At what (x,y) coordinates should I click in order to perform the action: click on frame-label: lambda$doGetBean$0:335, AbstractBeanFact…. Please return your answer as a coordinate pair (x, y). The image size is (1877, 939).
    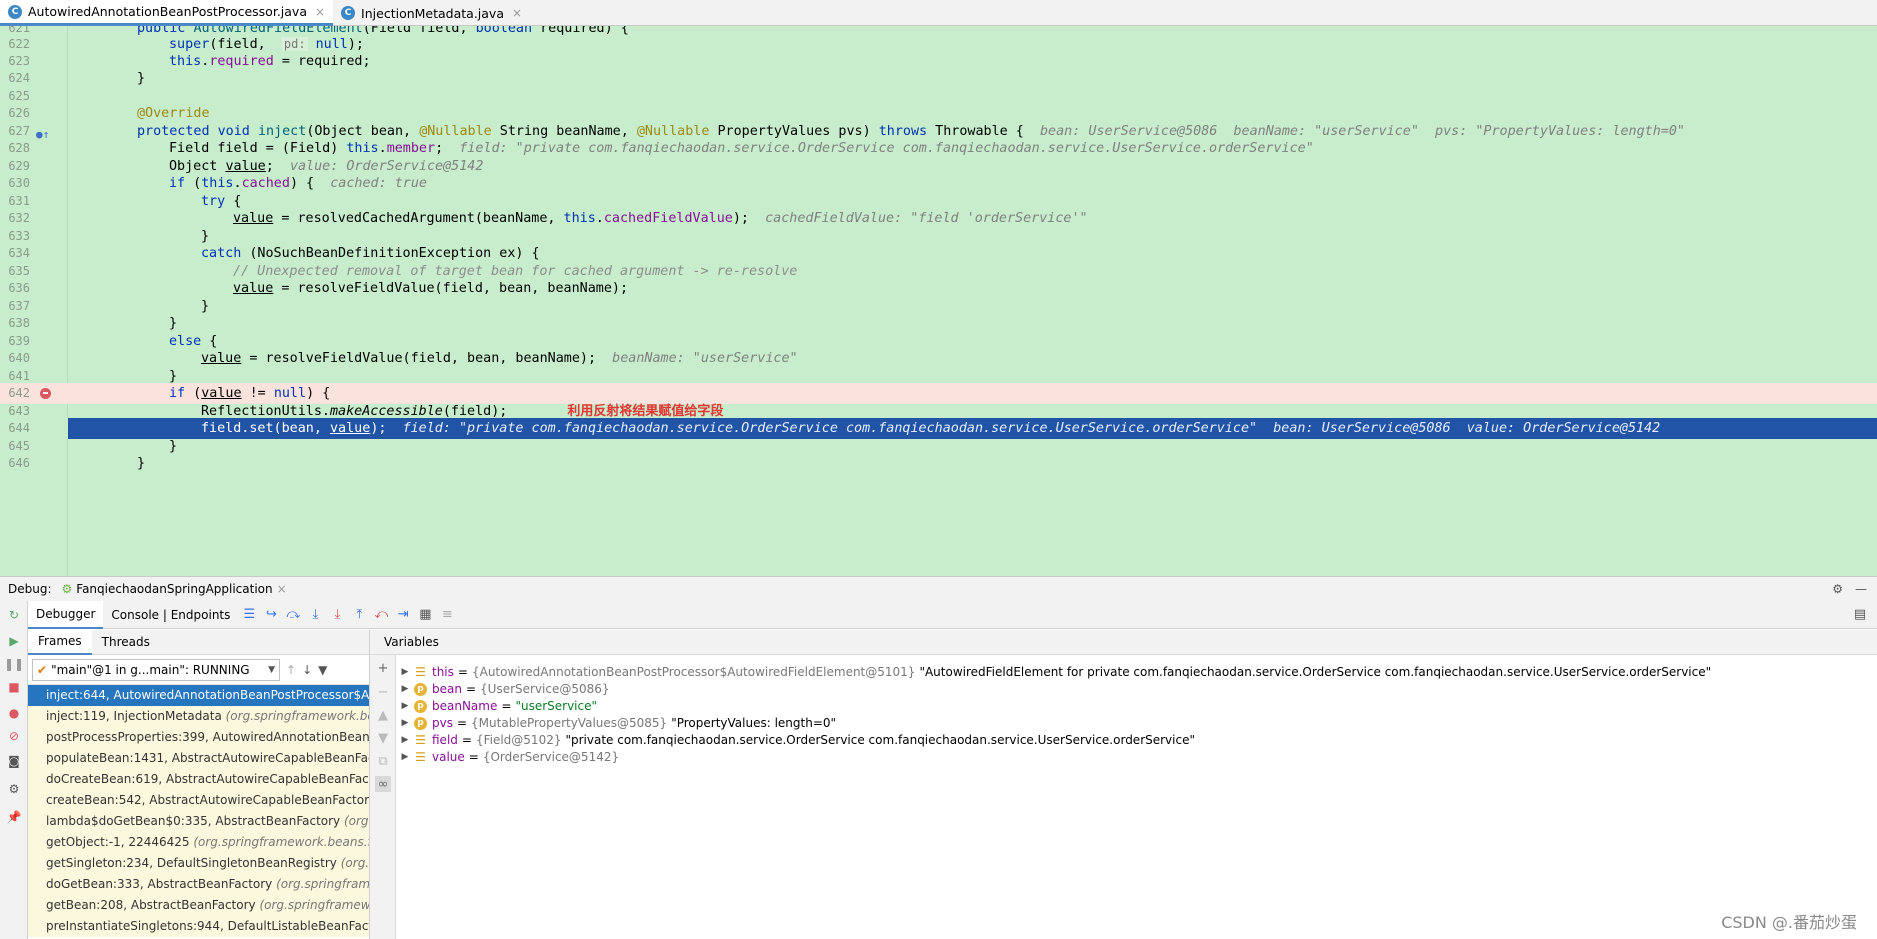
    Looking at the image, I should click on (195, 821).